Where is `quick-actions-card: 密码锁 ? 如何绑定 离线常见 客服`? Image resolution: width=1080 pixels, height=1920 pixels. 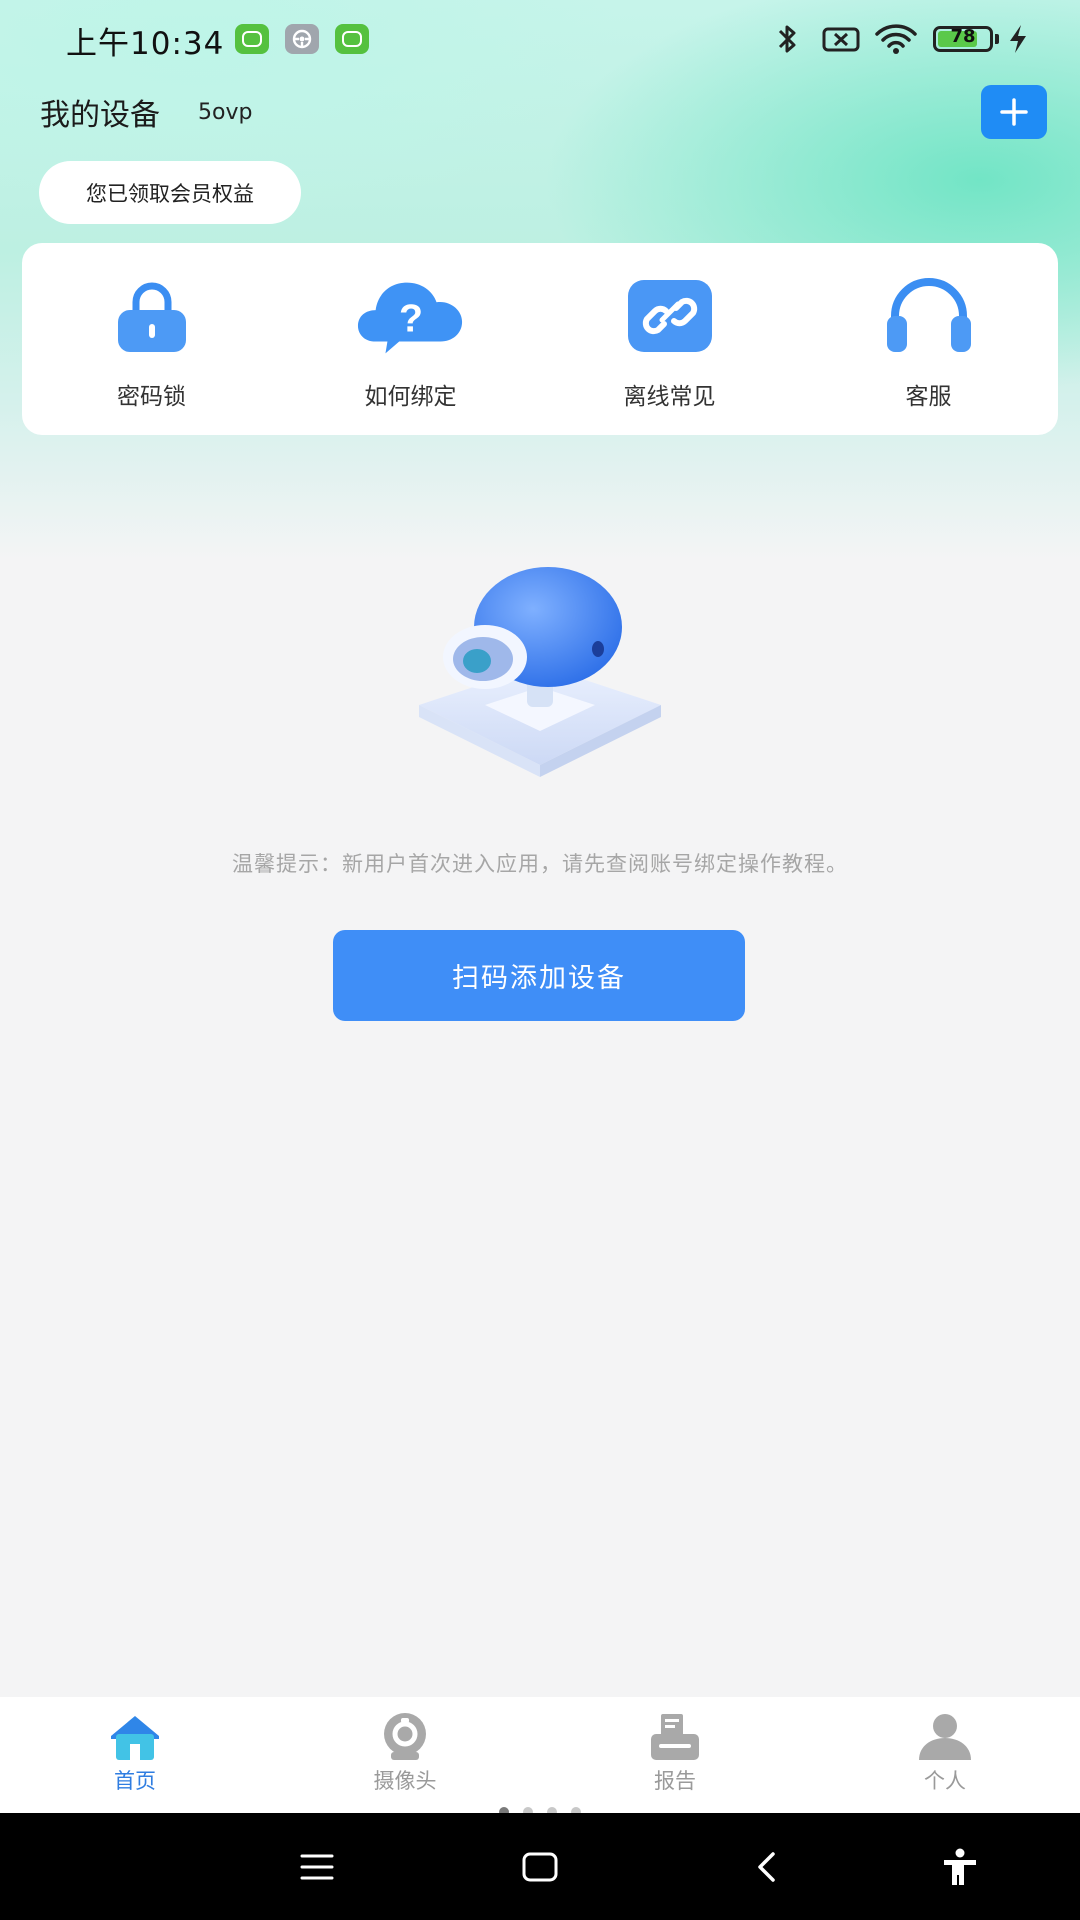 quick-actions-card: 密码锁 ? 如何绑定 离线常见 客服 is located at coordinates (540, 339).